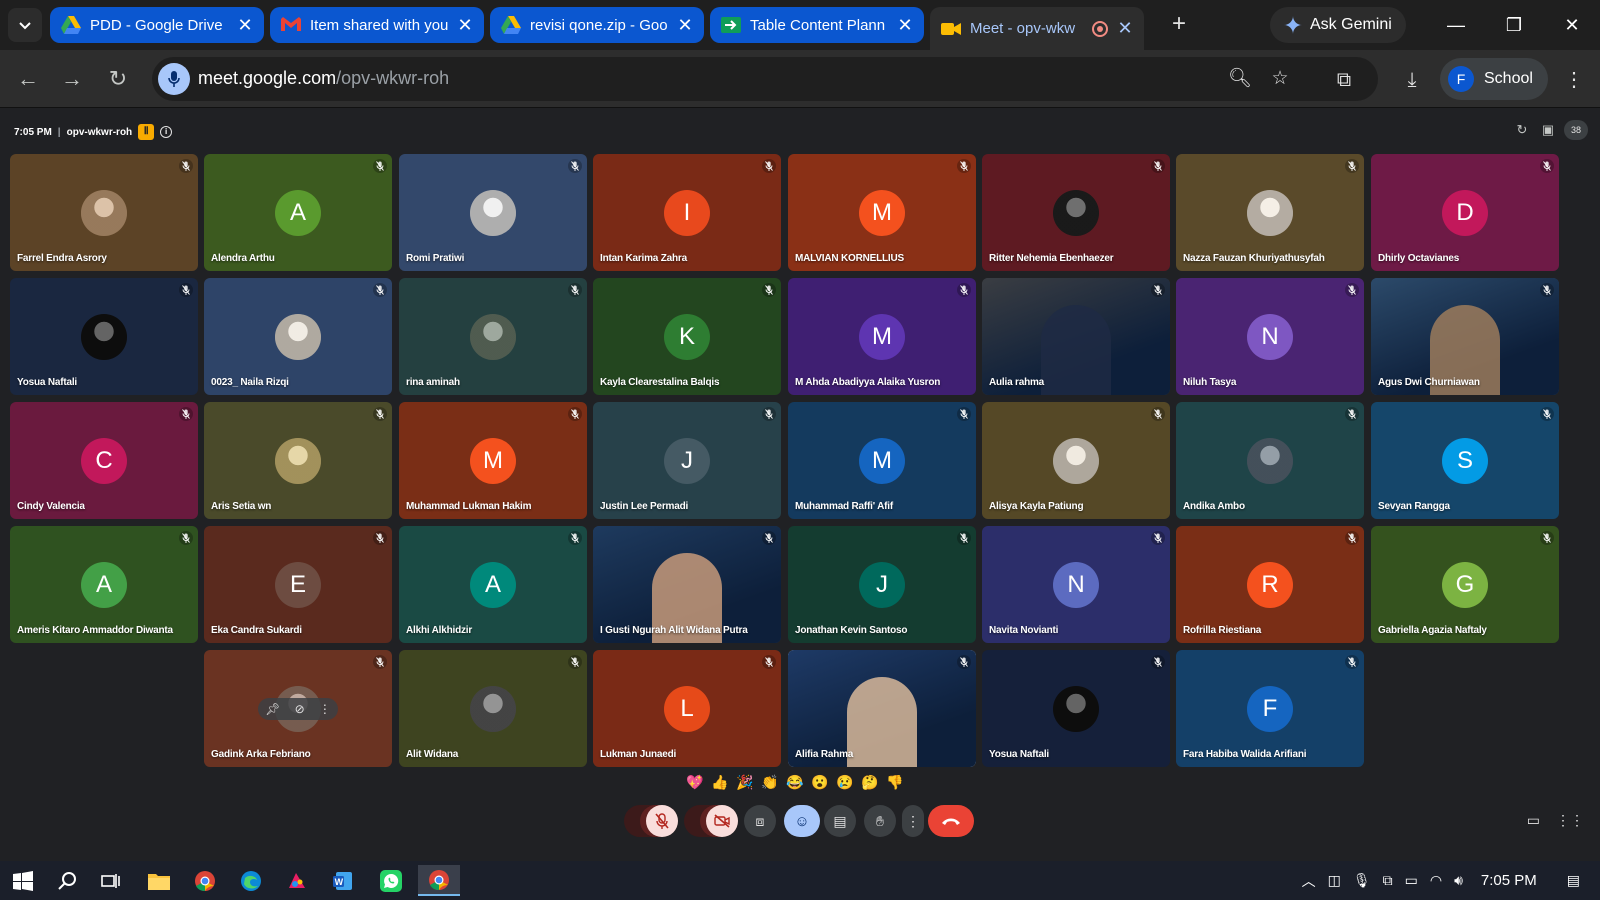 The width and height of the screenshot is (1600, 900). What do you see at coordinates (343, 880) in the screenshot?
I see `word-icon: W` at bounding box center [343, 880].